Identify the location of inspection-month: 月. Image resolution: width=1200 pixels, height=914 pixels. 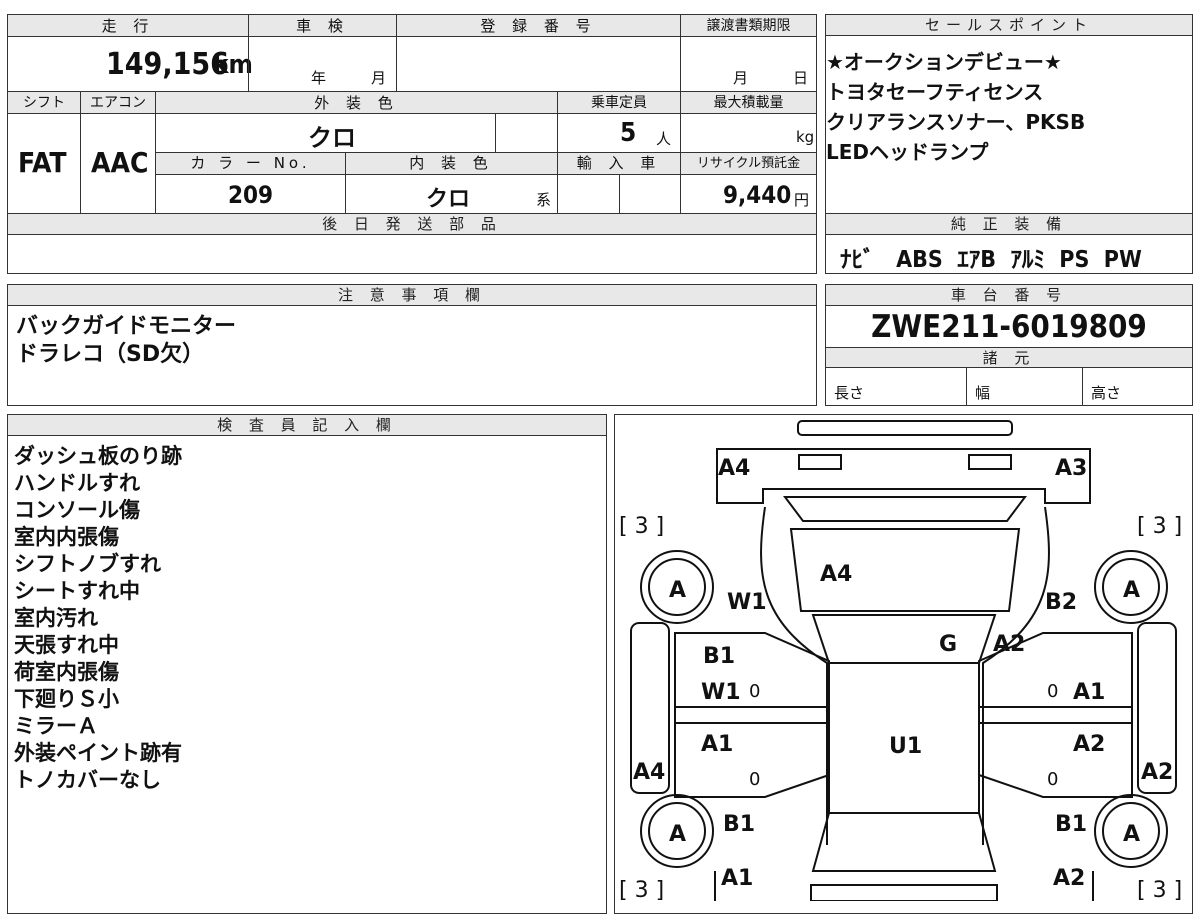
(379, 78).